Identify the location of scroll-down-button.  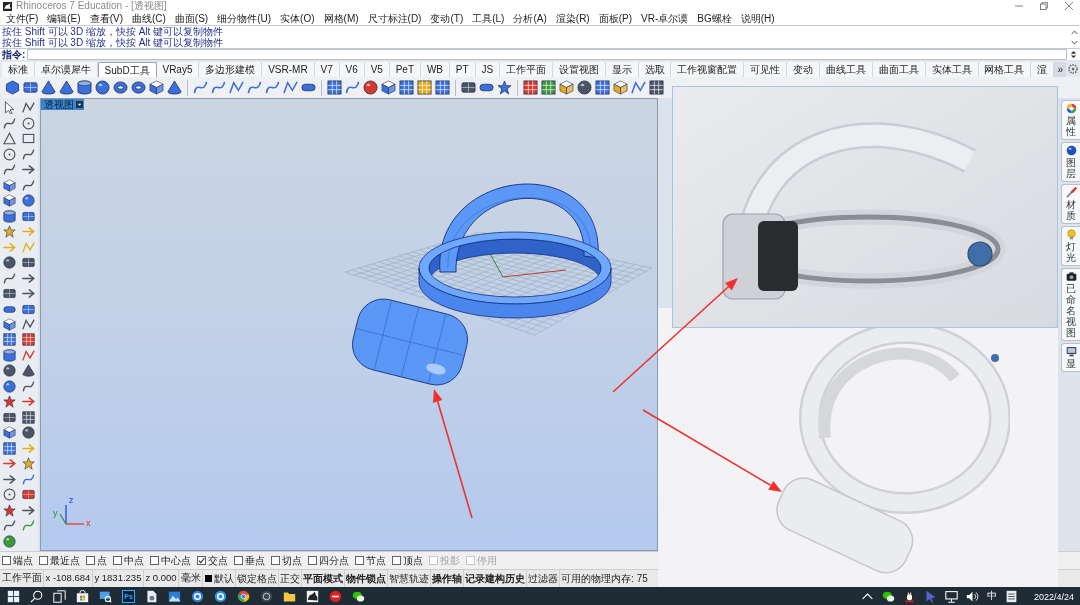
(1074, 42).